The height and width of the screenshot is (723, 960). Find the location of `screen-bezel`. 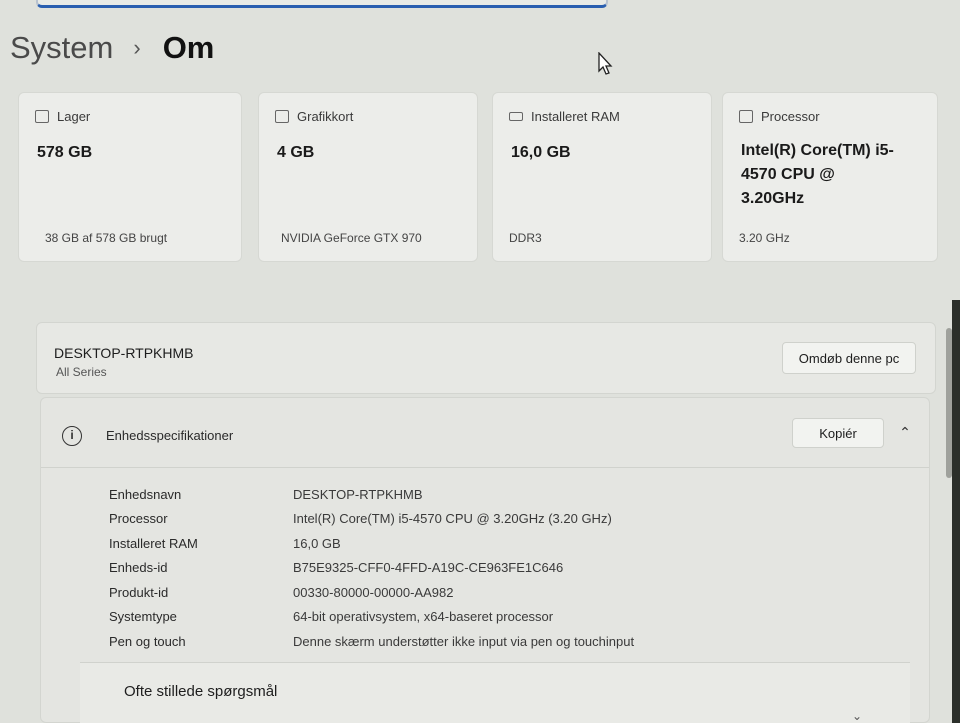

screen-bezel is located at coordinates (956, 511).